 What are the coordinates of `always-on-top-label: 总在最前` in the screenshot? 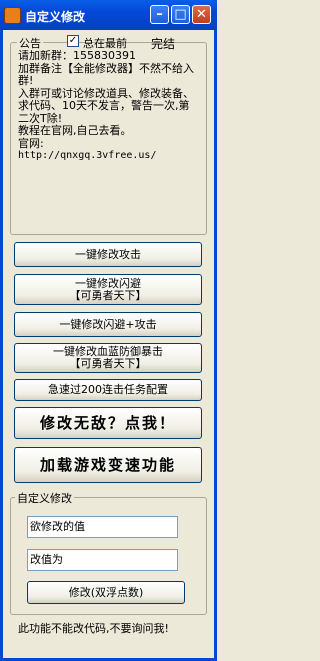 It's located at (105, 43).